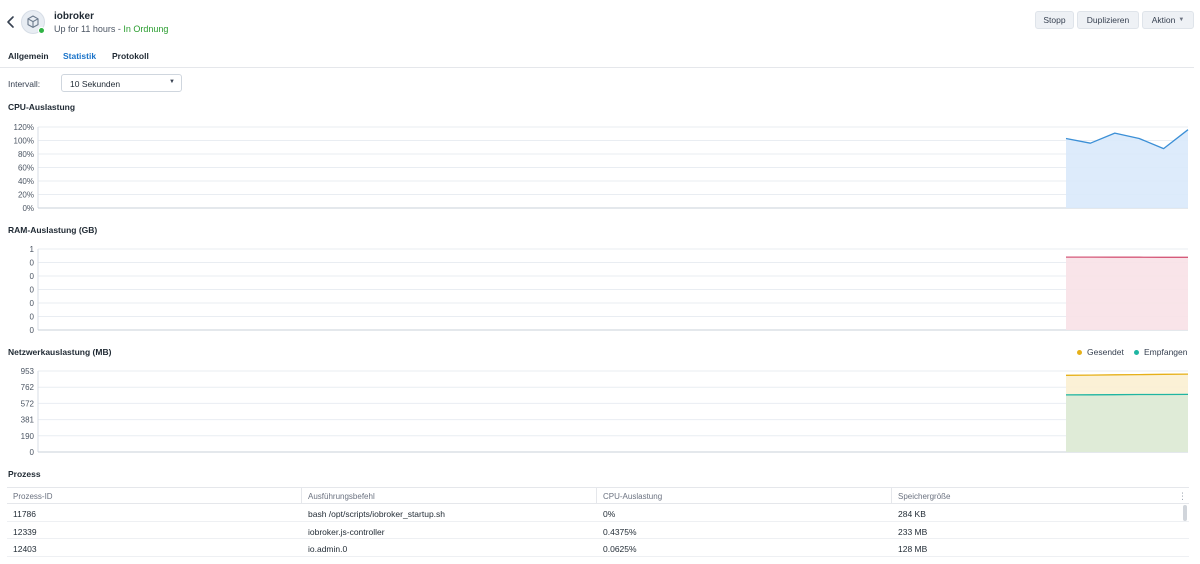 The height and width of the screenshot is (564, 1200). Describe the element at coordinates (146, 29) in the screenshot. I see `health-status: In Ordnung` at that location.